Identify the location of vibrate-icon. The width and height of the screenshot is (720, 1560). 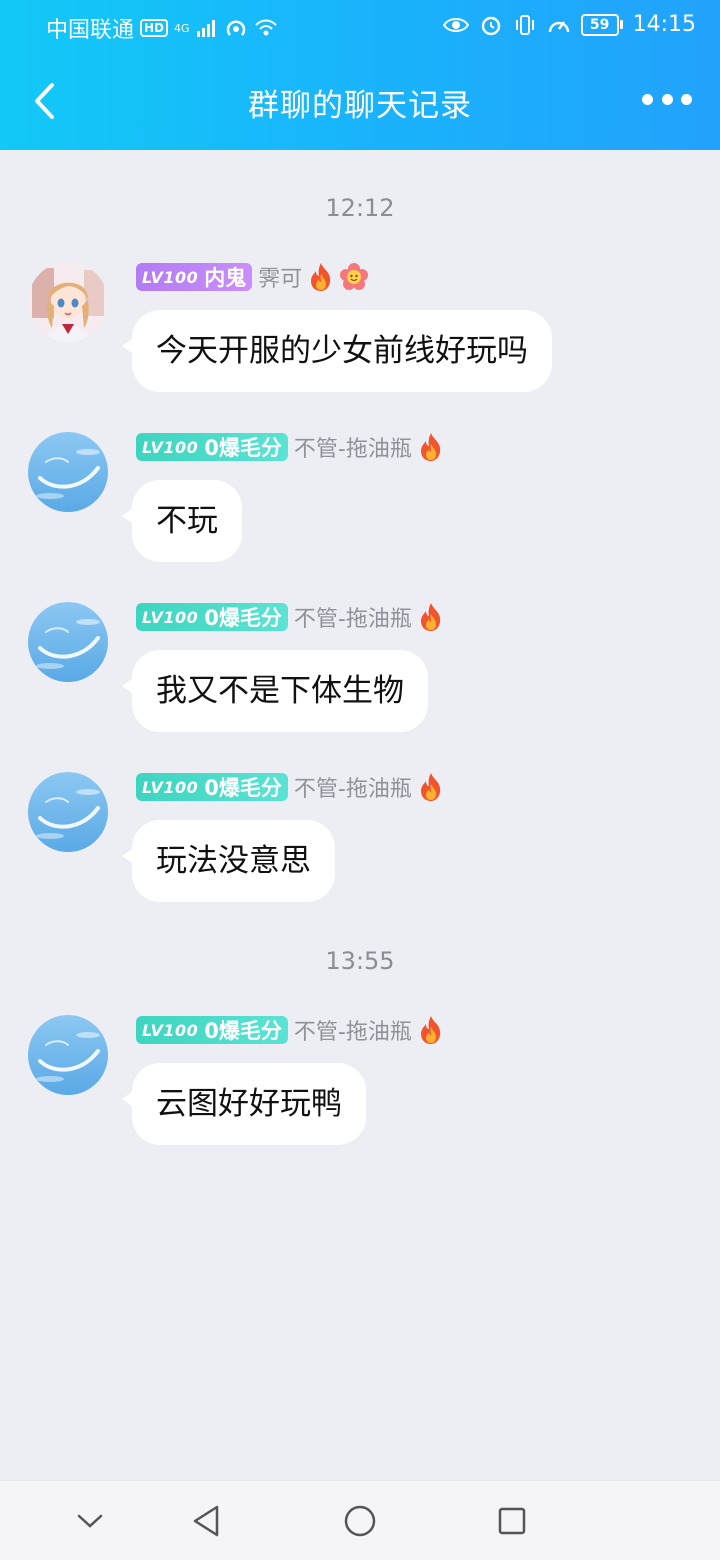
(524, 24).